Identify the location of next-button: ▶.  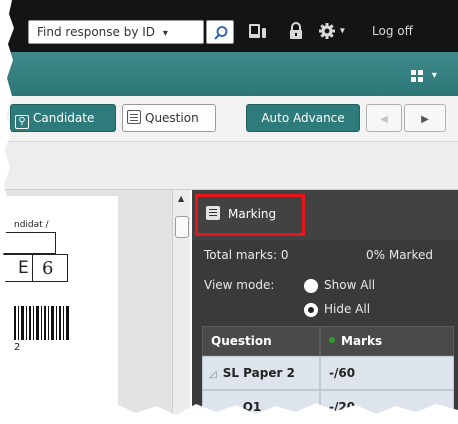
(425, 118).